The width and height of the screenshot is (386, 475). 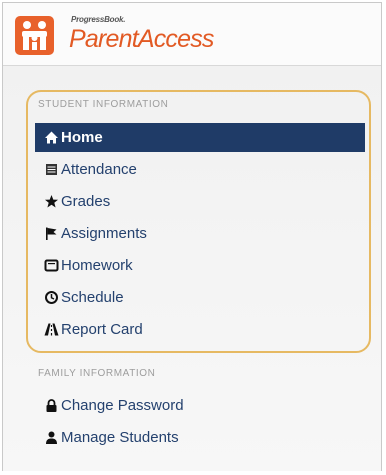 I want to click on nav-item-label: Change Password, so click(x=122, y=405).